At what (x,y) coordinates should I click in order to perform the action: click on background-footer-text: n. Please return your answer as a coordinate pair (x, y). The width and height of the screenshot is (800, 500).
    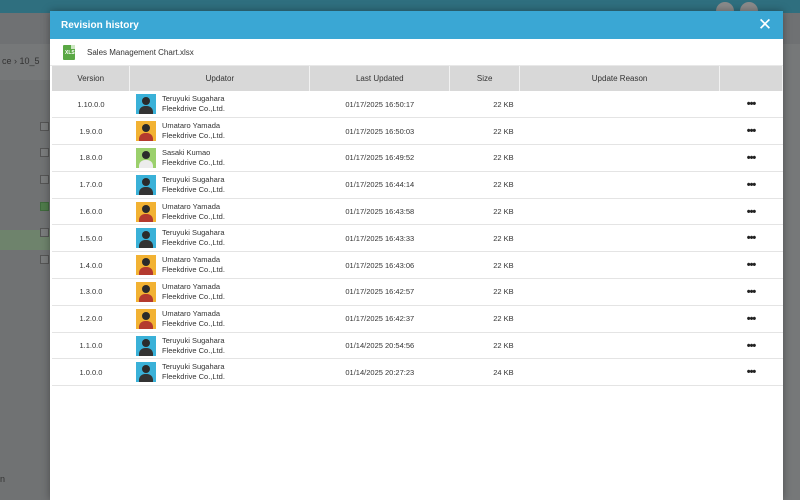
    Looking at the image, I should click on (3, 479).